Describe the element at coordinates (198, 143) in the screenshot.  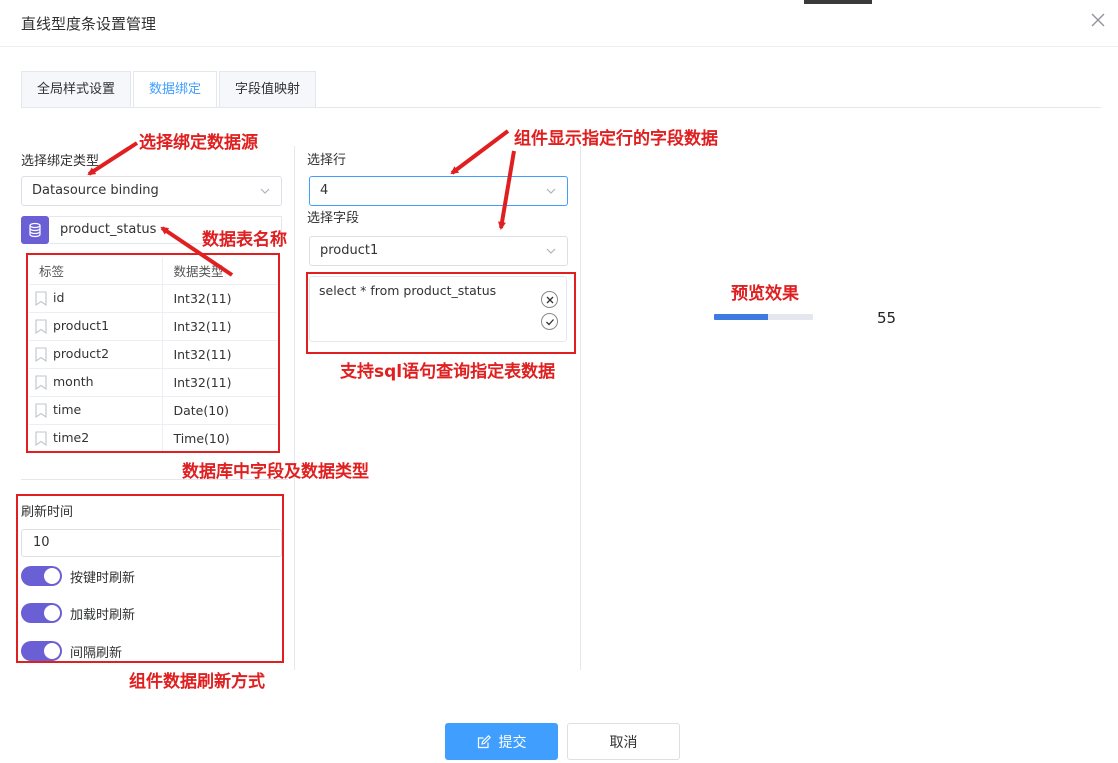
I see `annotation-datasource: 选择绑定数据源` at that location.